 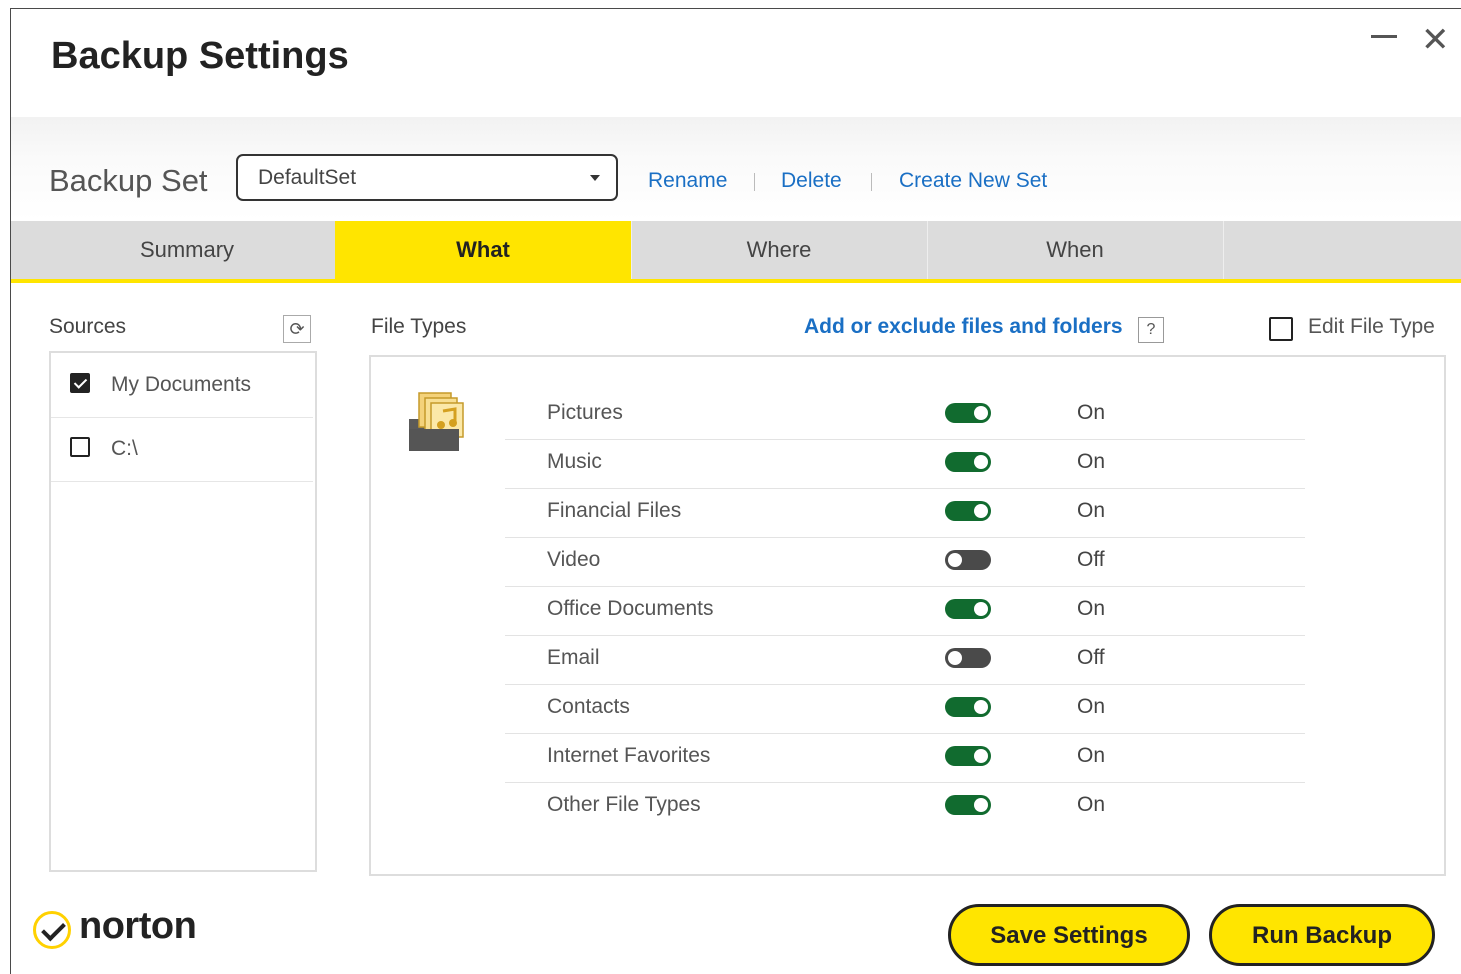 What do you see at coordinates (614, 510) in the screenshot?
I see `file-type-name: Financial Files` at bounding box center [614, 510].